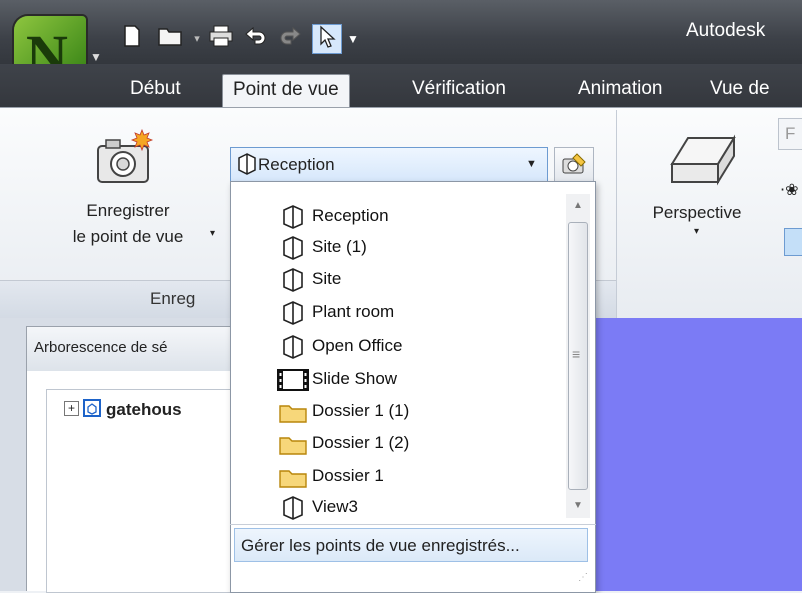 This screenshot has width=802, height=593. Describe the element at coordinates (578, 506) in the screenshot. I see `scroll-down-icon: ▼` at that location.